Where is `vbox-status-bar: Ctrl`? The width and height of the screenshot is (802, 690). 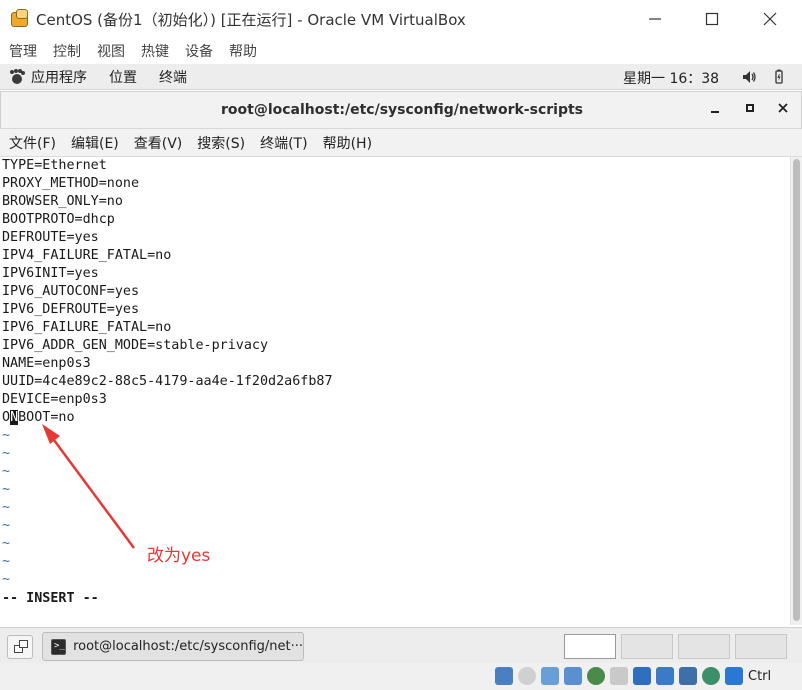 vbox-status-bar: Ctrl is located at coordinates (401, 676).